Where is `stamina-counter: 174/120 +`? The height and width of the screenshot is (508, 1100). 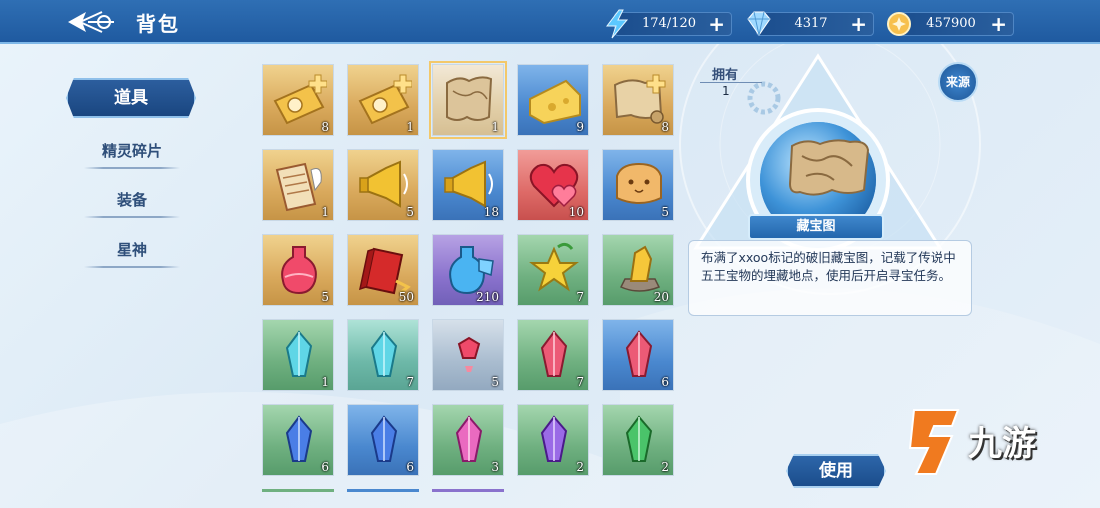 stamina-counter: 174/120 + is located at coordinates (669, 24).